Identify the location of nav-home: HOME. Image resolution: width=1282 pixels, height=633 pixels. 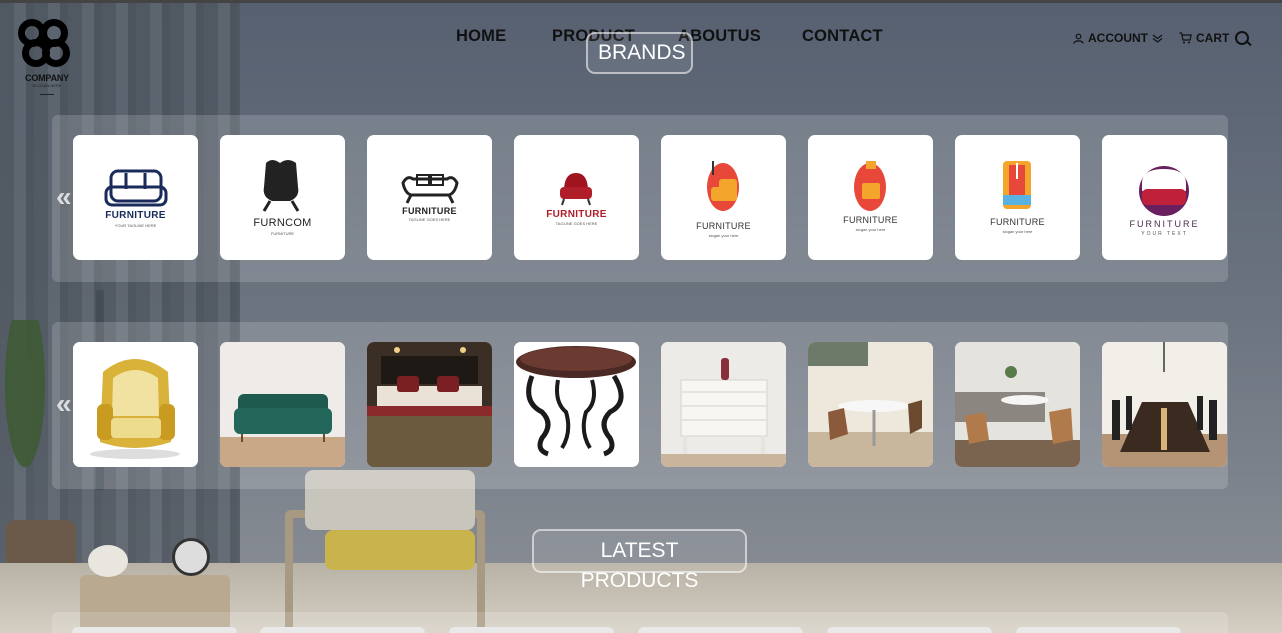
(481, 36).